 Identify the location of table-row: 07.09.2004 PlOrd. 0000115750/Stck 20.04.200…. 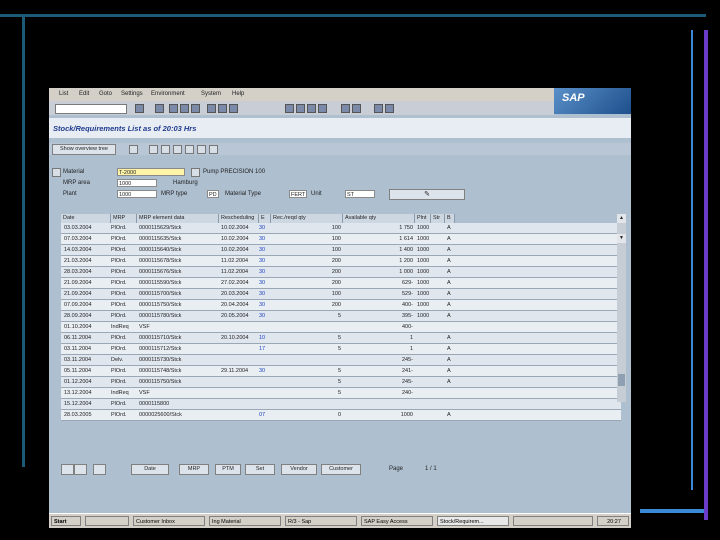
(341, 305).